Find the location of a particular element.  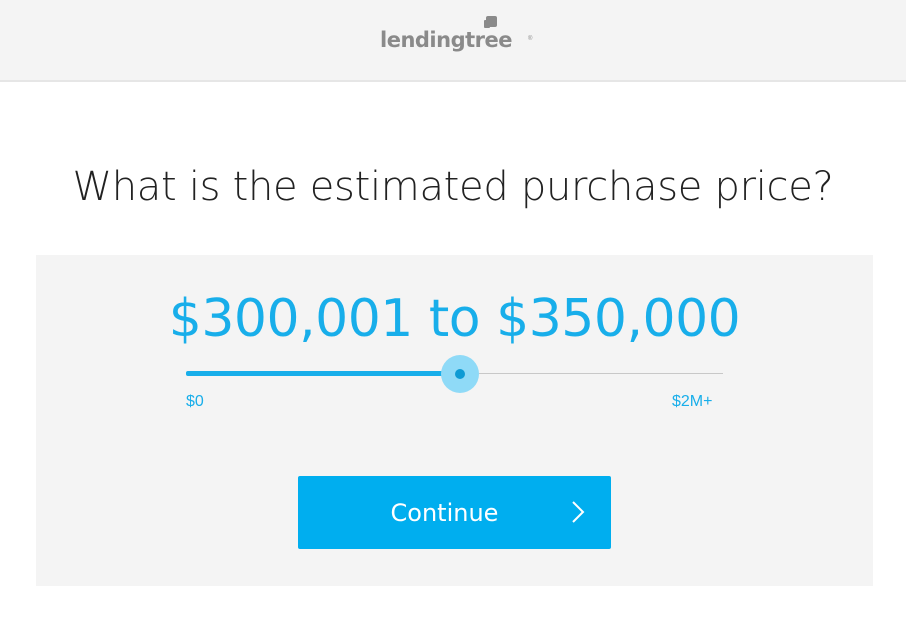

chevron-right-icon is located at coordinates (578, 512).